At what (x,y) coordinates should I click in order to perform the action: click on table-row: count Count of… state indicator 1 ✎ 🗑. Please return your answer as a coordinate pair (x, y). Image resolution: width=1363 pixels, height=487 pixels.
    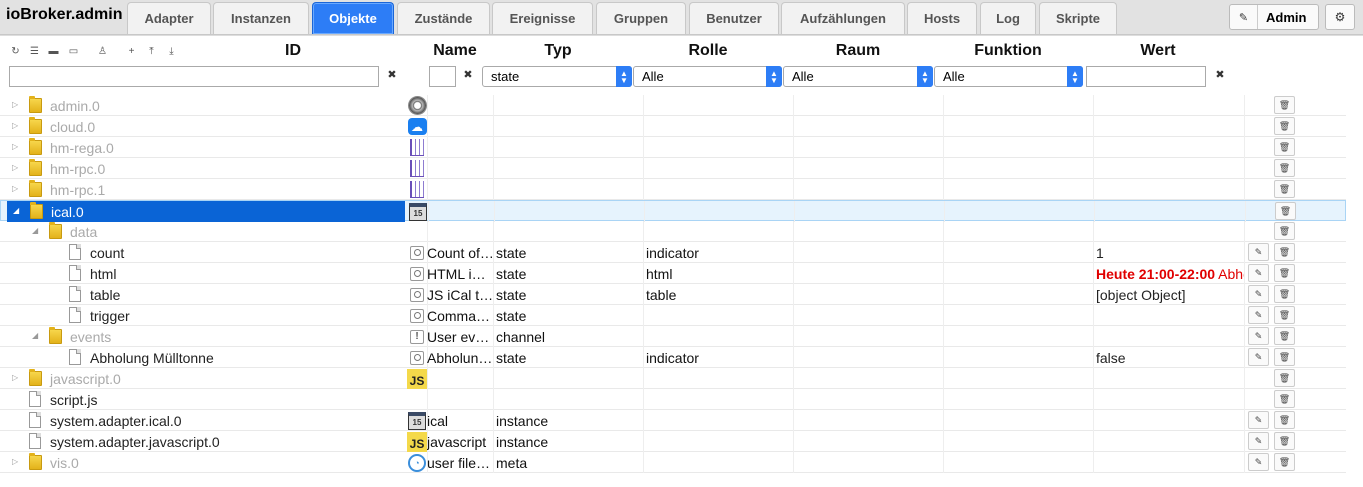
    Looking at the image, I should click on (673, 252).